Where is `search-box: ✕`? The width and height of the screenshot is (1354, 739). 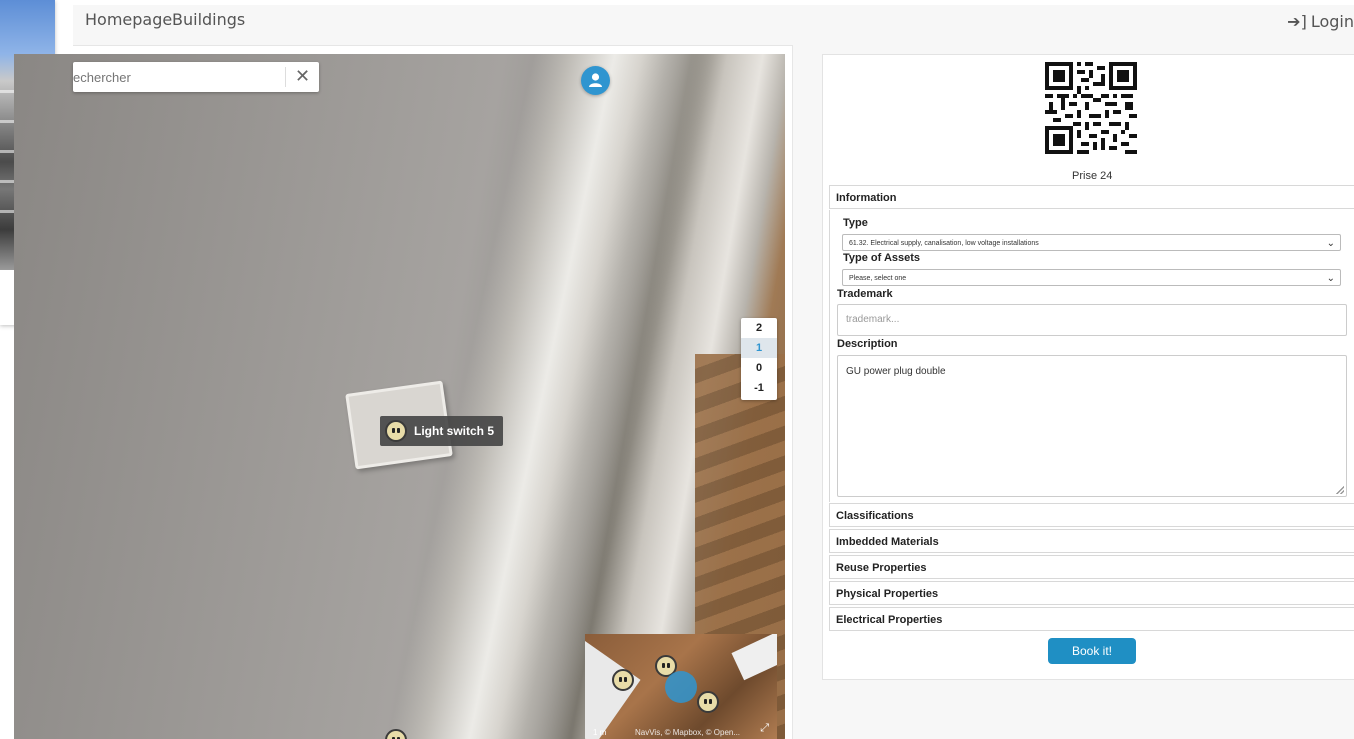
search-box: ✕ is located at coordinates (196, 77).